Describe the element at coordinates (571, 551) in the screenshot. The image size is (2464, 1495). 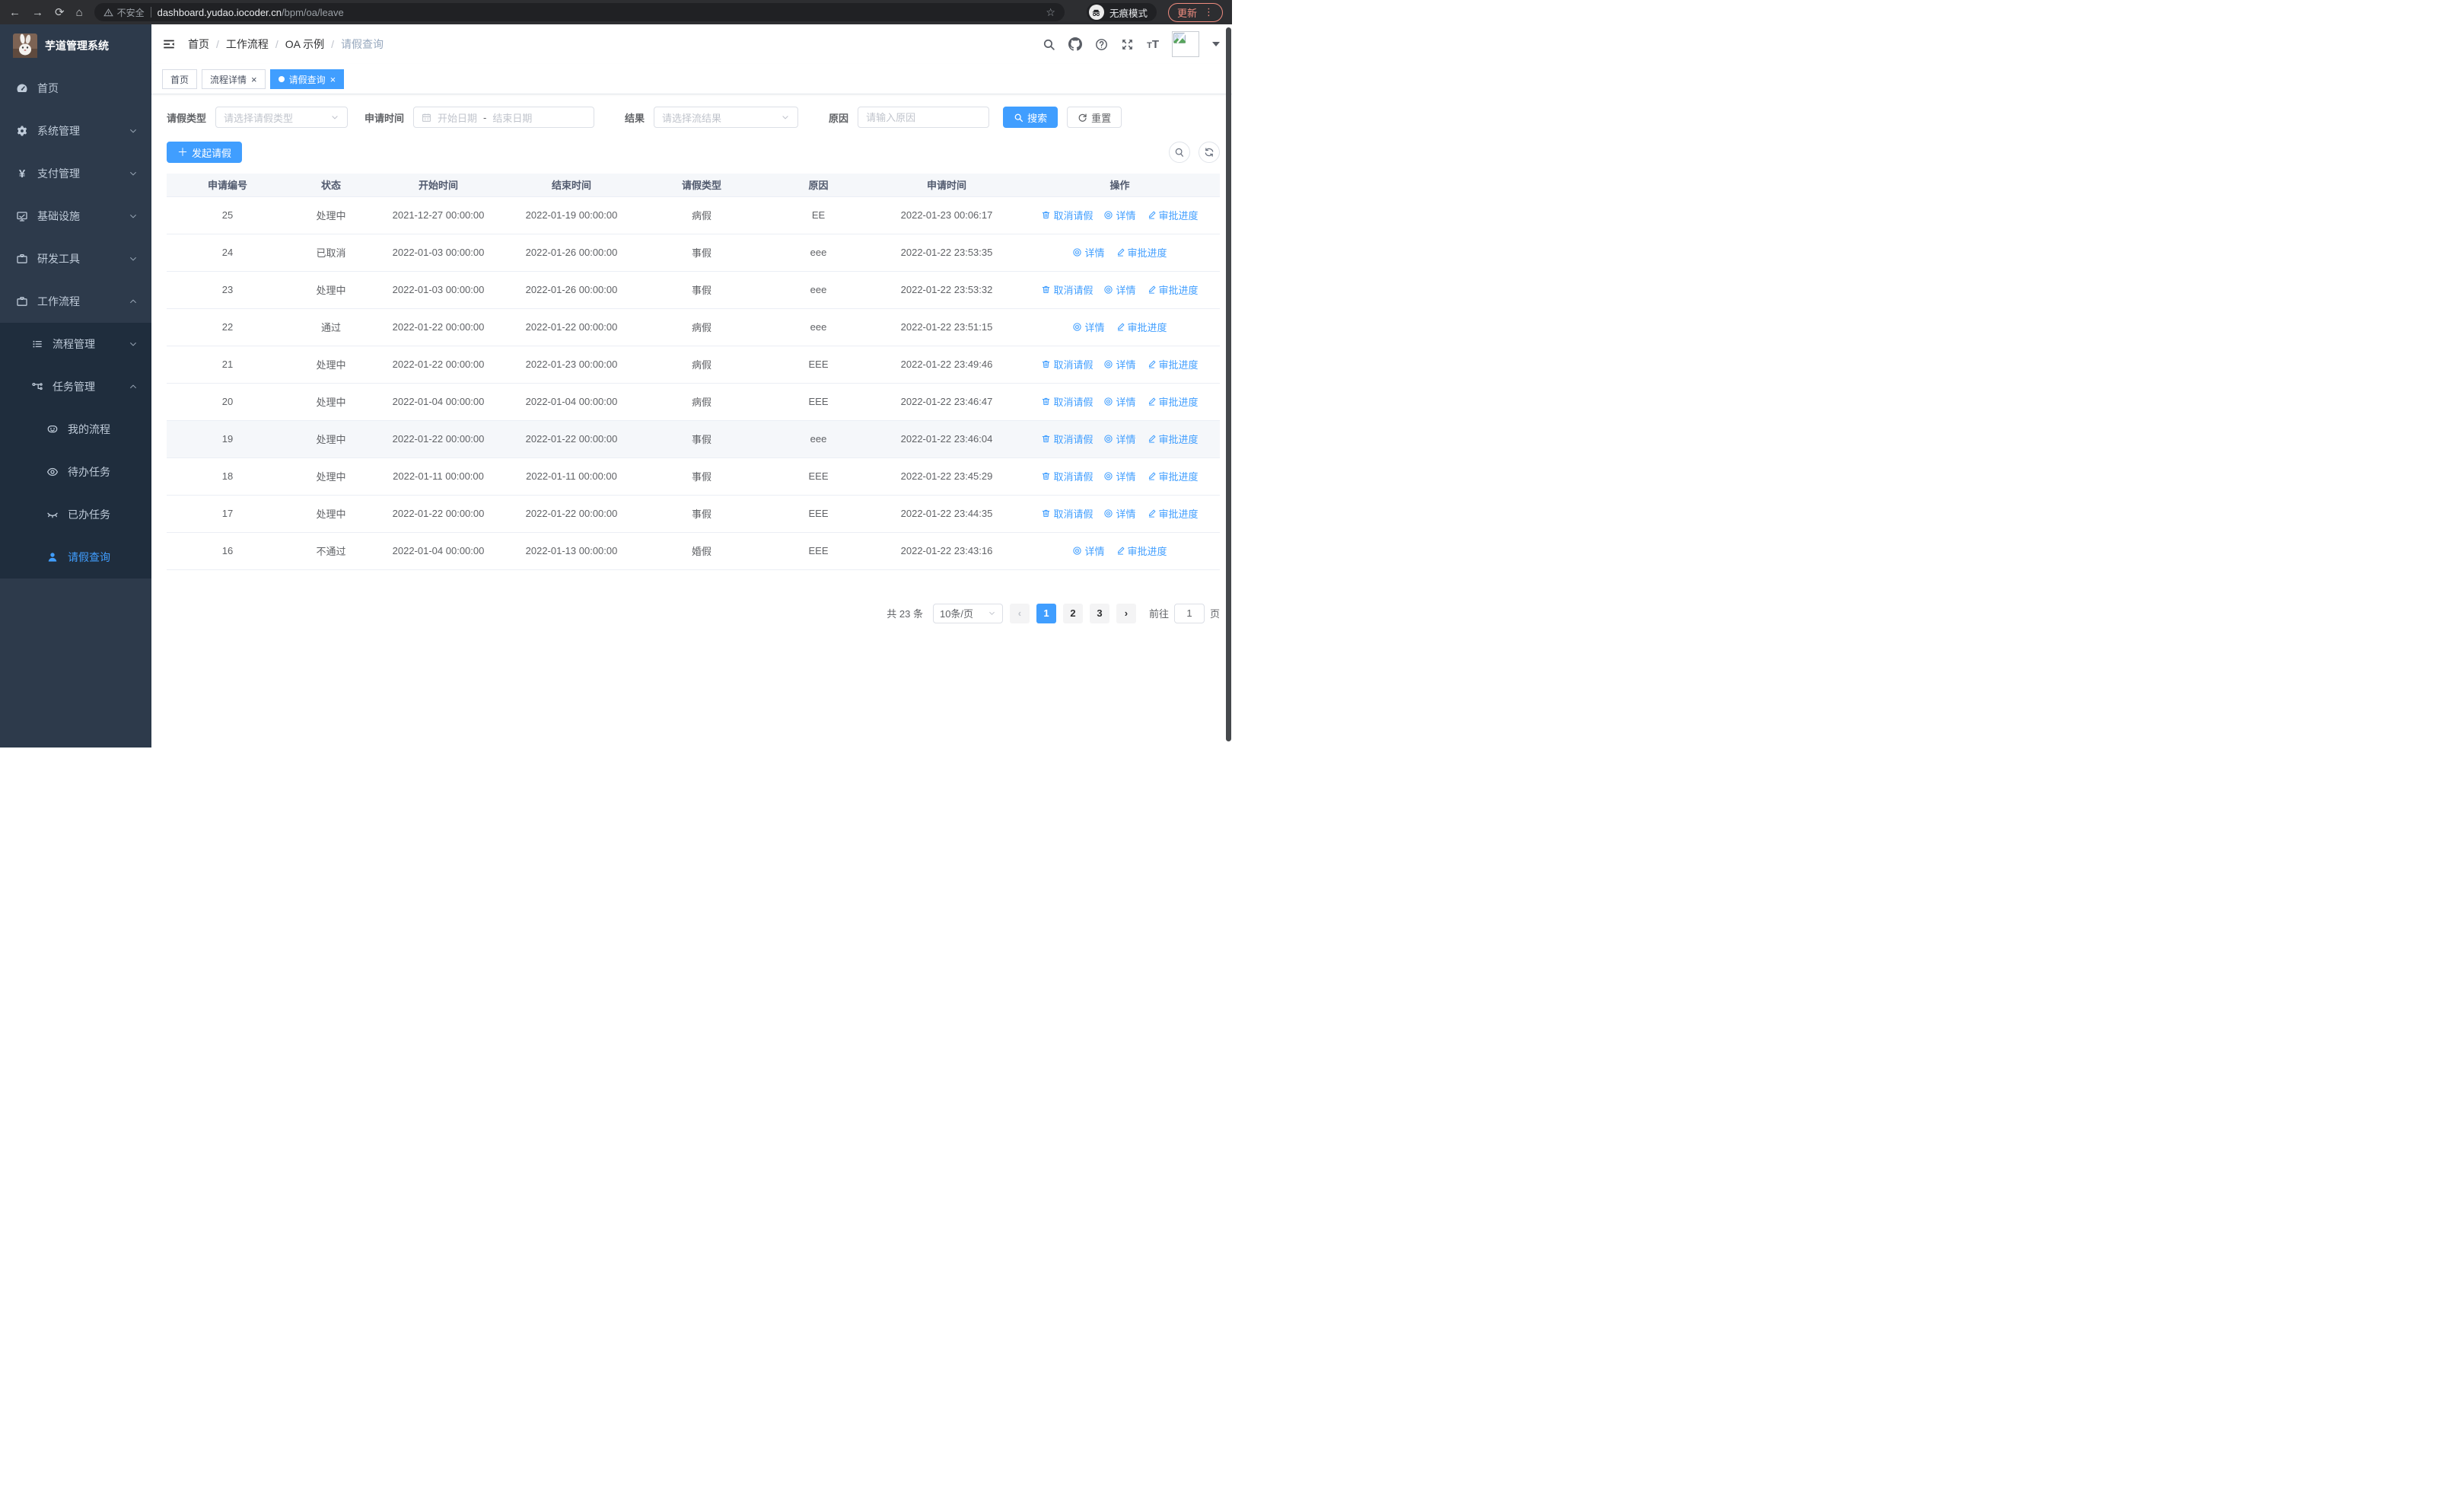
I see `table-cell: 2022-01-13 00:00:00` at that location.